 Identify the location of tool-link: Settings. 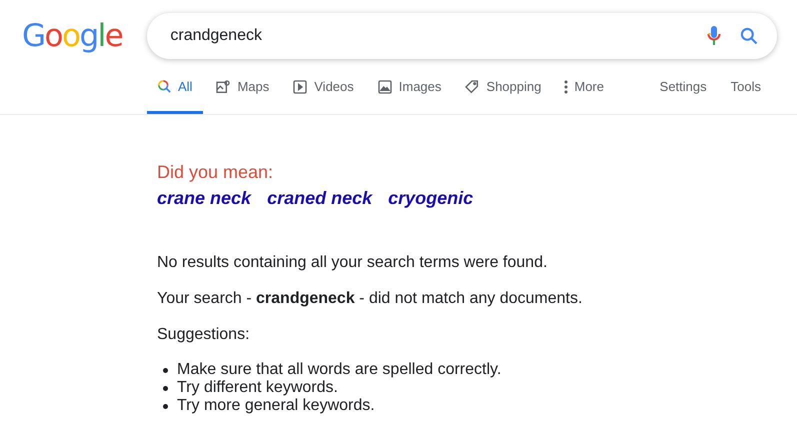
(683, 86).